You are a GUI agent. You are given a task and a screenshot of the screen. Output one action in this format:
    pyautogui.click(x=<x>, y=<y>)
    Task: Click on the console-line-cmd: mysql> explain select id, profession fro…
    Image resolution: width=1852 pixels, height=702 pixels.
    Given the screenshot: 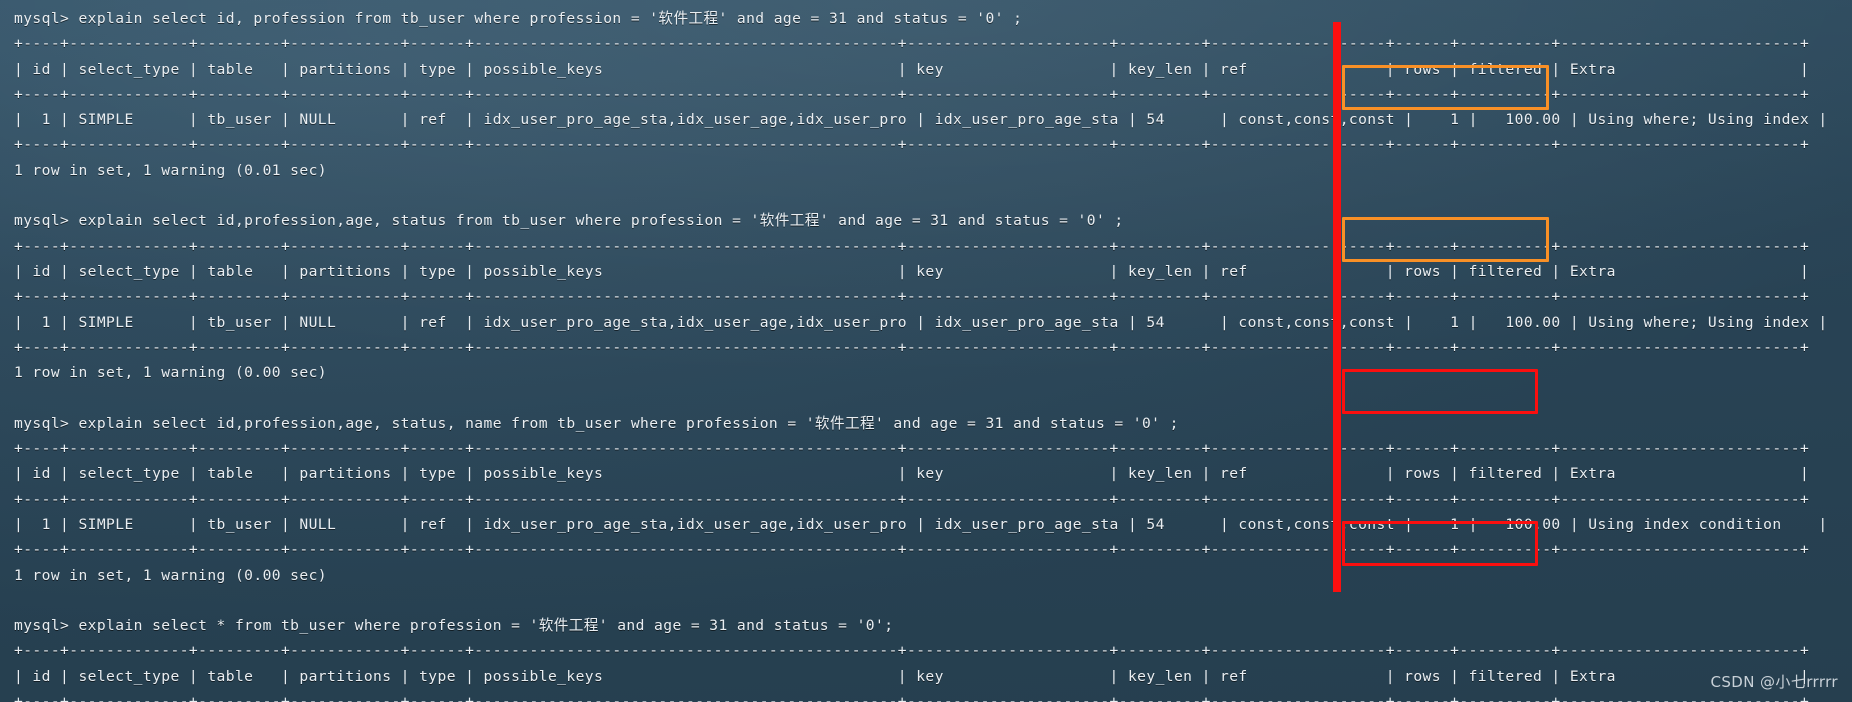 What is the action you would take?
    pyautogui.click(x=518, y=18)
    